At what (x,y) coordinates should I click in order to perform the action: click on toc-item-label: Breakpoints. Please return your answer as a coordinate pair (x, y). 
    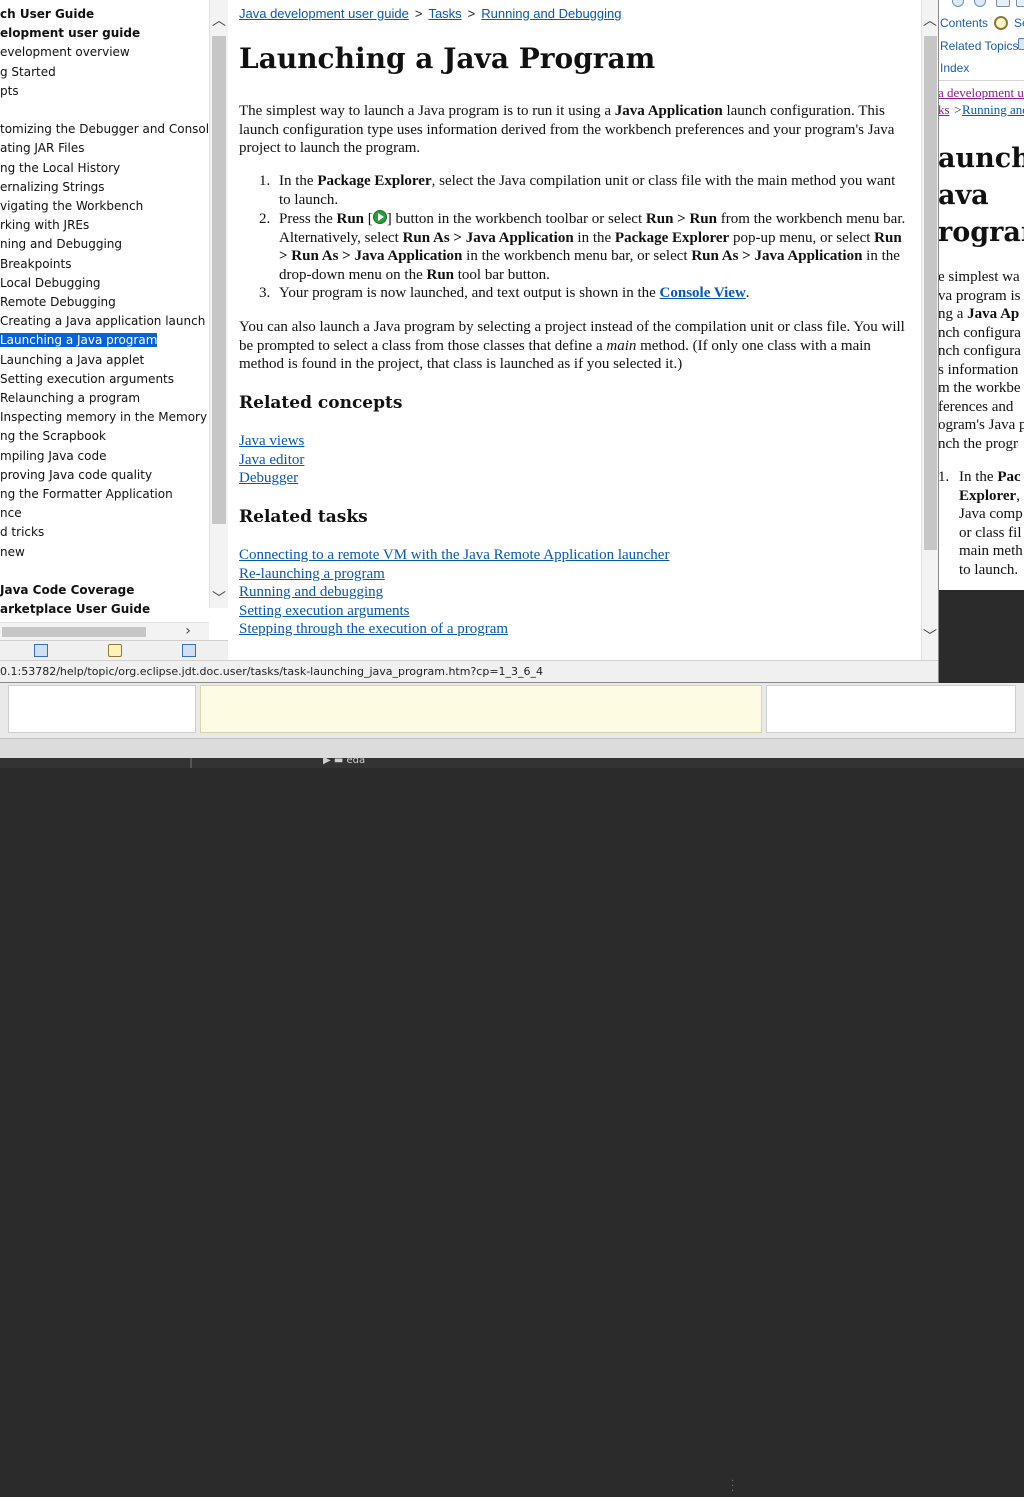
    Looking at the image, I should click on (36, 263).